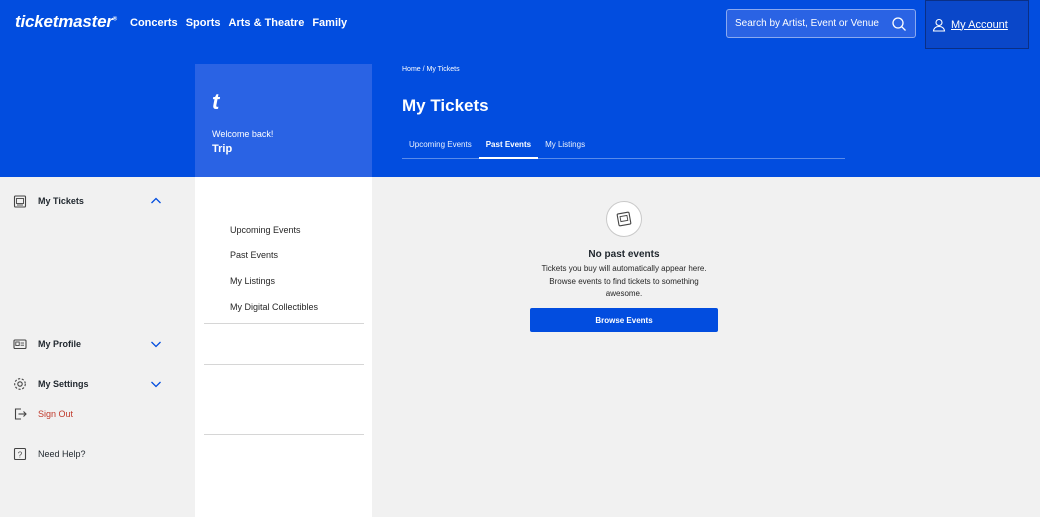 The image size is (1040, 517). I want to click on empty-state-title: No past events, so click(624, 254).